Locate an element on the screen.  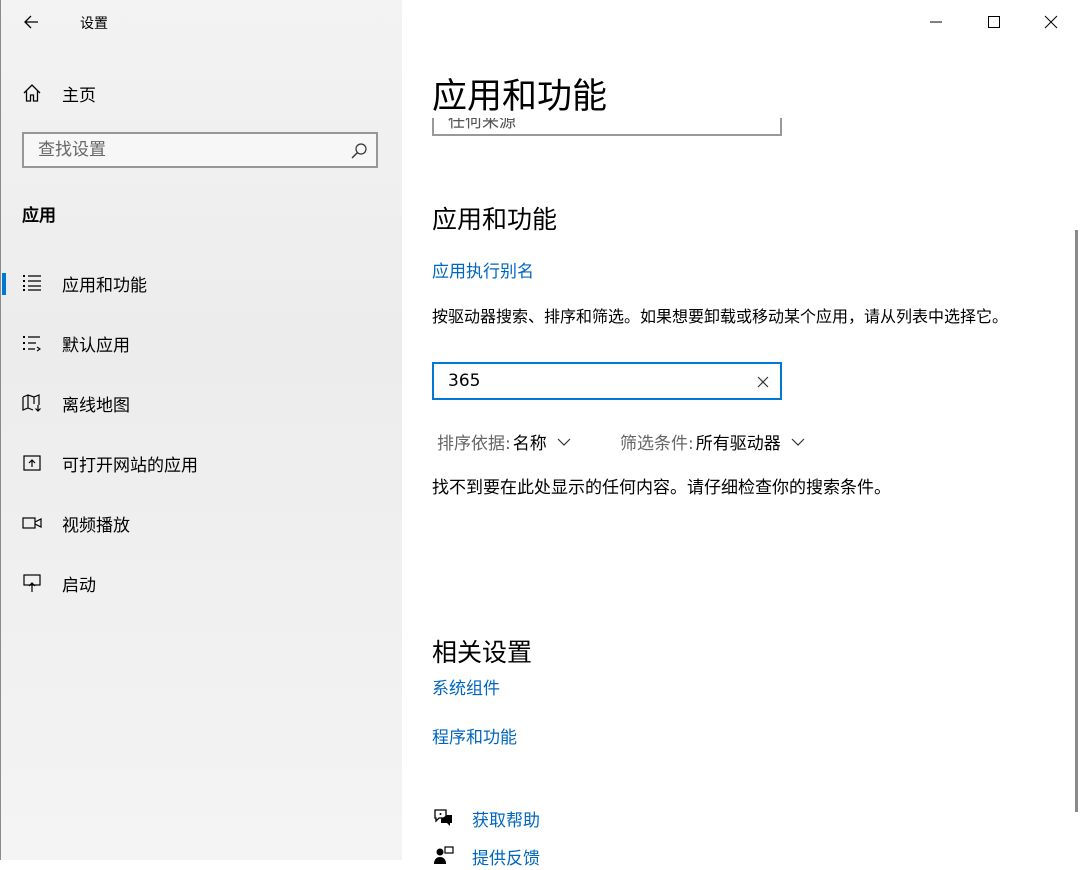
close-button is located at coordinates (1051, 22).